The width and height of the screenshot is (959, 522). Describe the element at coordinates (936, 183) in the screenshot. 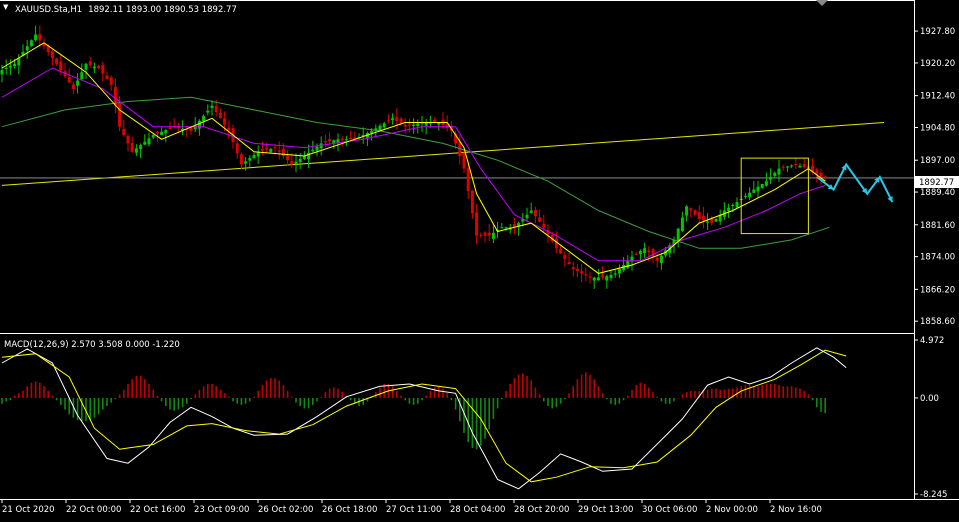

I see `current-price-label: 1892.77` at that location.